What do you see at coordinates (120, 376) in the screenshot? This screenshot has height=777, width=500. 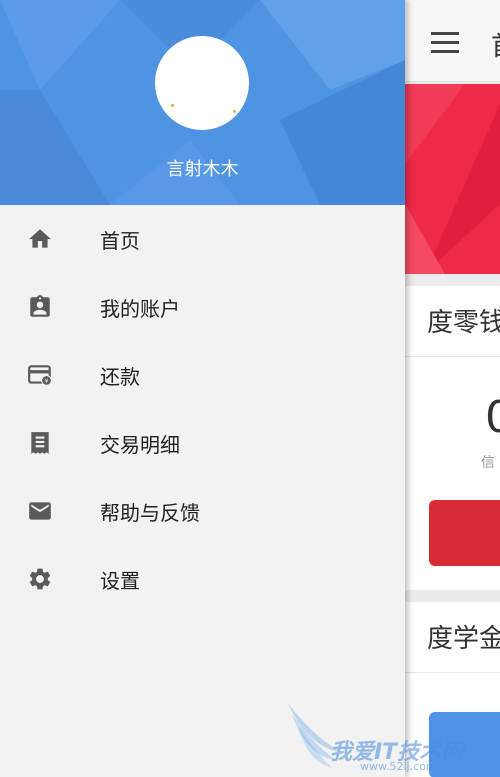 I see `menu-item-label: 还款` at bounding box center [120, 376].